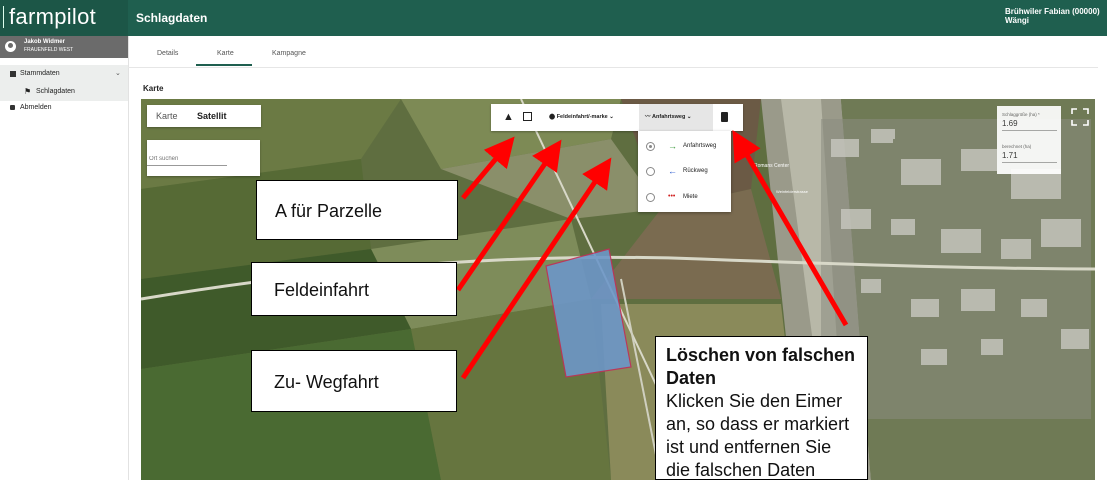 This screenshot has width=1107, height=482. I want to click on arrow-route, so click(536, 268).